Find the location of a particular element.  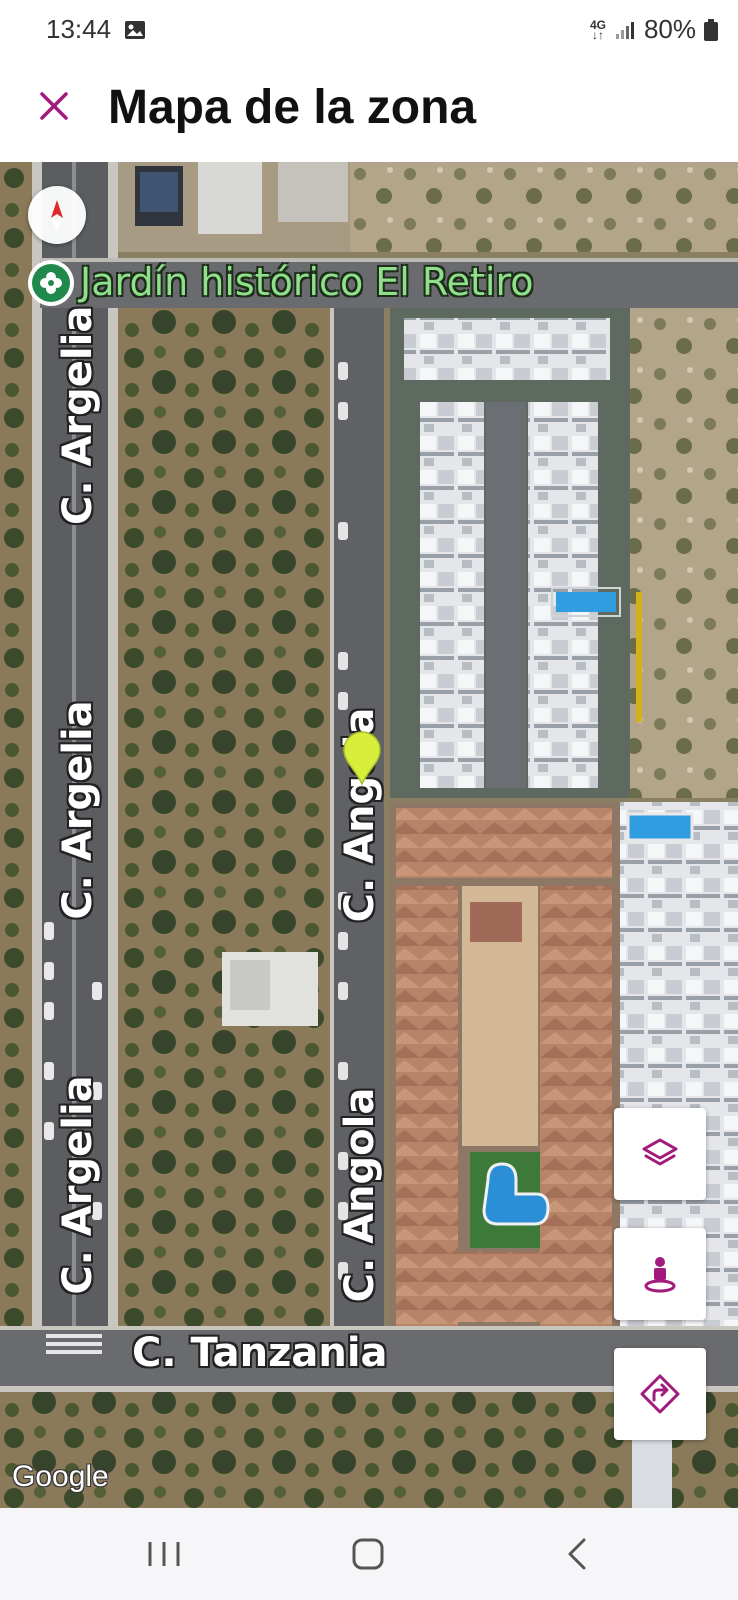

home-icon is located at coordinates (368, 1554).